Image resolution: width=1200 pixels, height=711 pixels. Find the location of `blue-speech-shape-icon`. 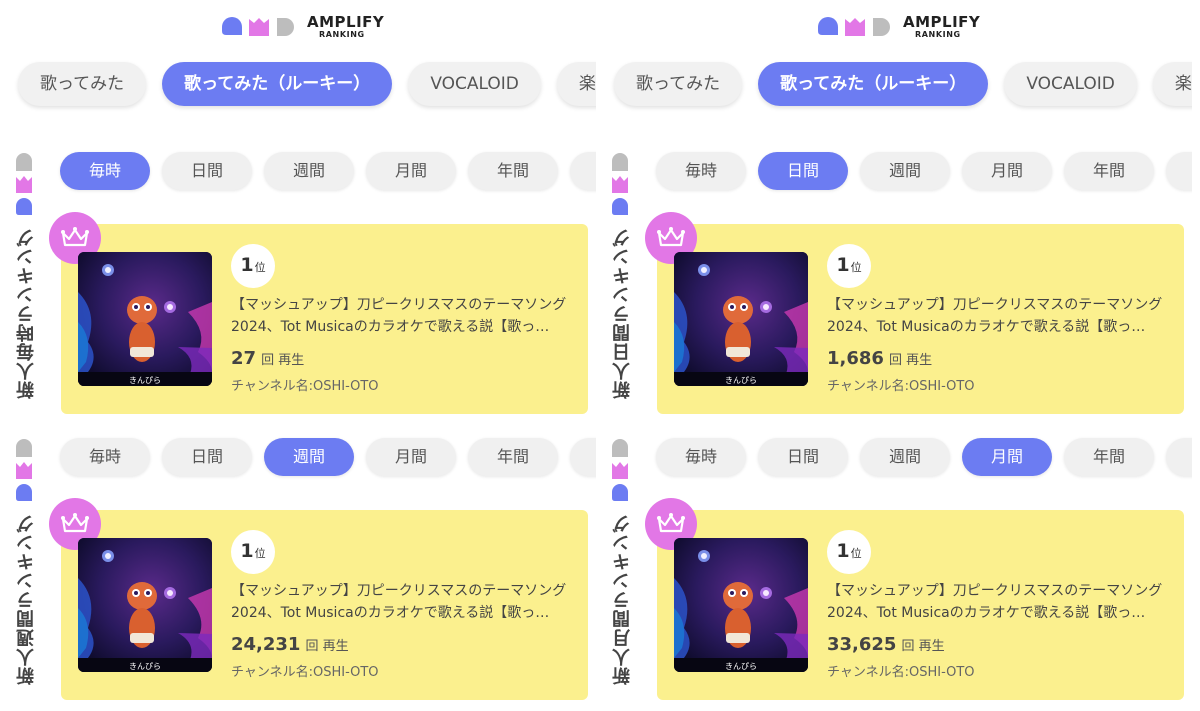

blue-speech-shape-icon is located at coordinates (232, 26).